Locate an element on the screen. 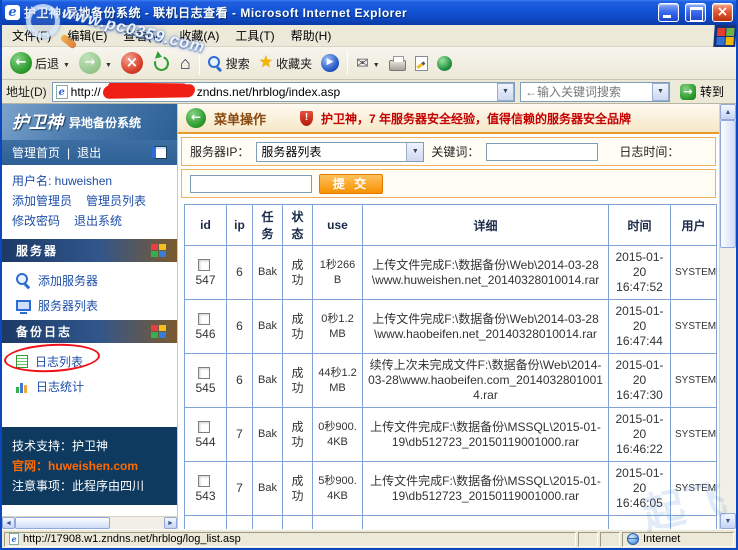 Image resolution: width=738 pixels, height=550 pixels. logout-link: 退出系统 is located at coordinates (98, 221).